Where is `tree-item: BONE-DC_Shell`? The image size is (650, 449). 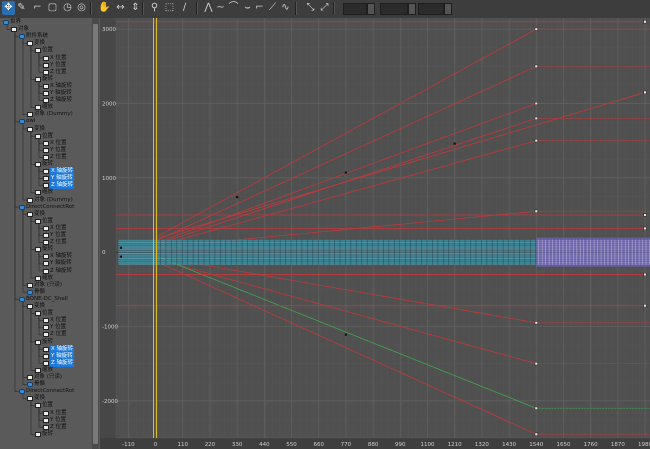
tree-item: BONE-DC_Shell is located at coordinates (43, 299).